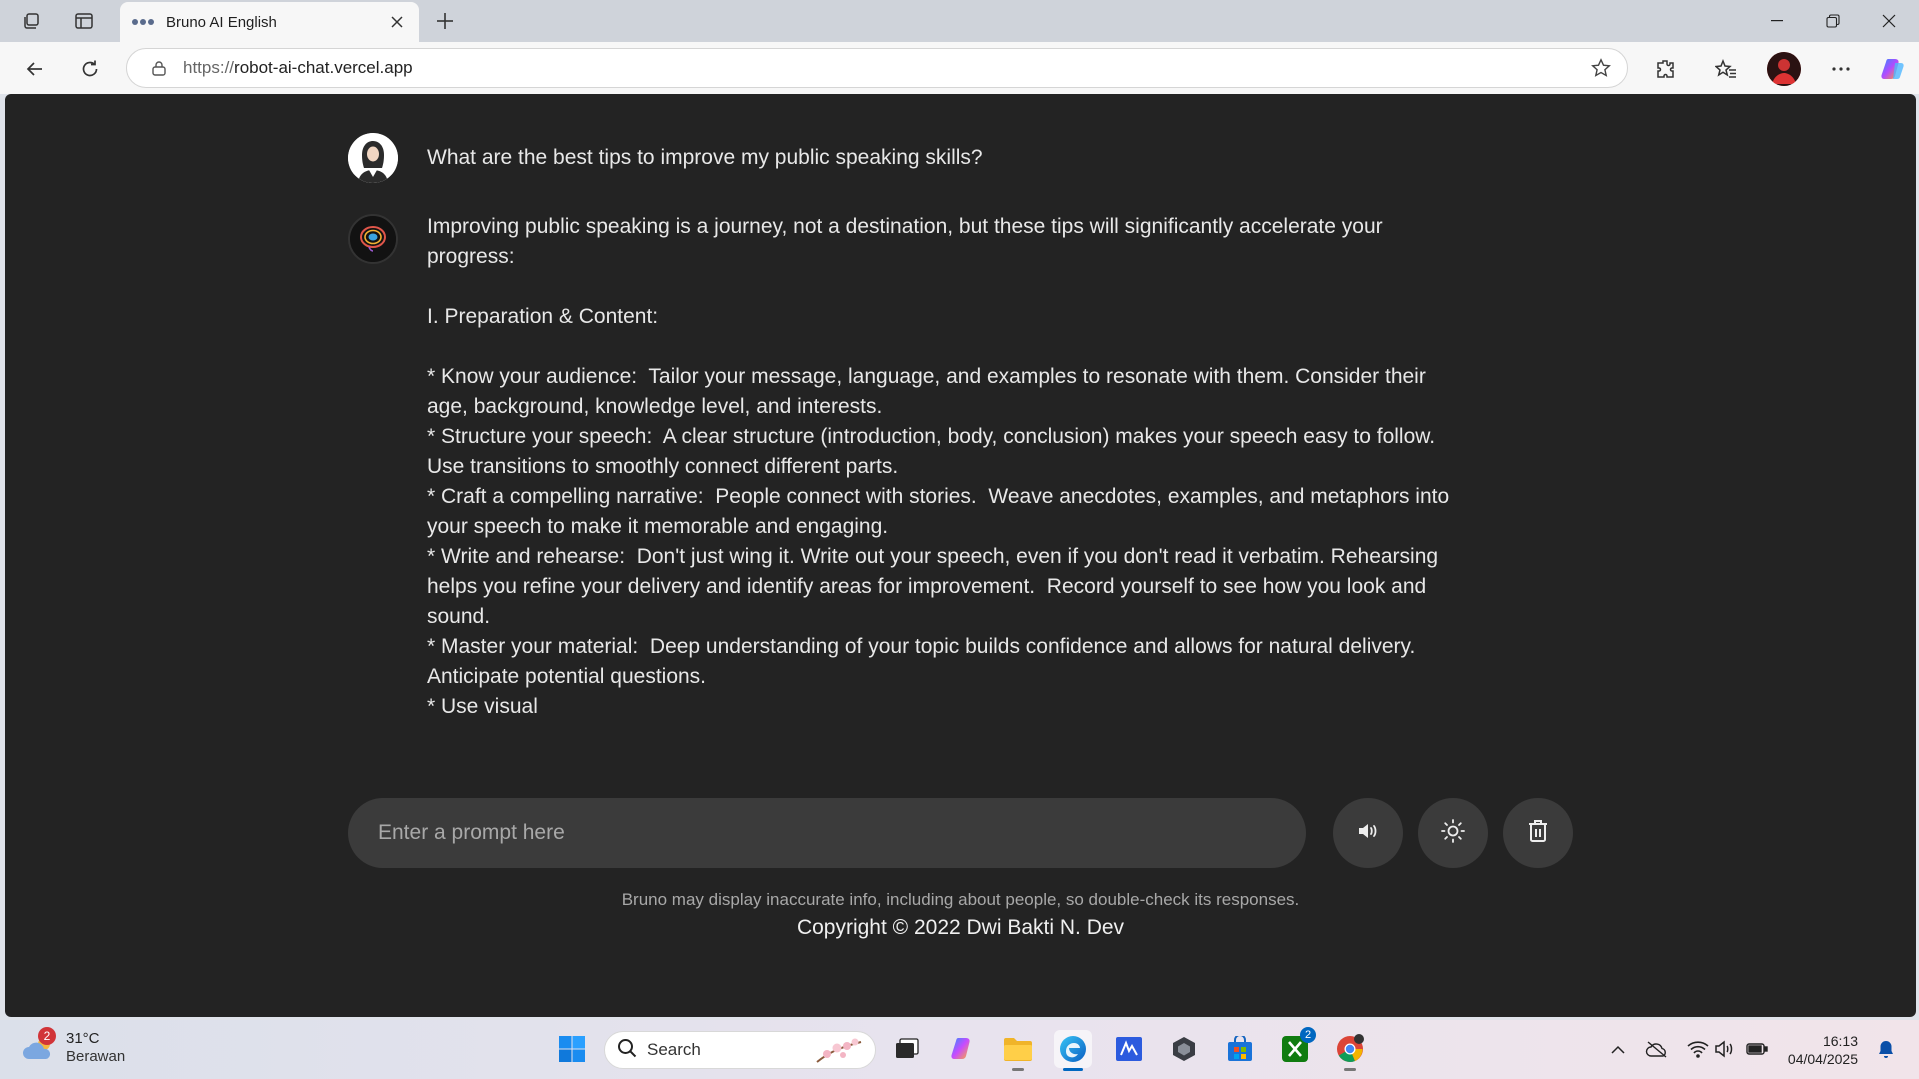 The image size is (1919, 1079). What do you see at coordinates (907, 1049) in the screenshot?
I see `task-view-icon` at bounding box center [907, 1049].